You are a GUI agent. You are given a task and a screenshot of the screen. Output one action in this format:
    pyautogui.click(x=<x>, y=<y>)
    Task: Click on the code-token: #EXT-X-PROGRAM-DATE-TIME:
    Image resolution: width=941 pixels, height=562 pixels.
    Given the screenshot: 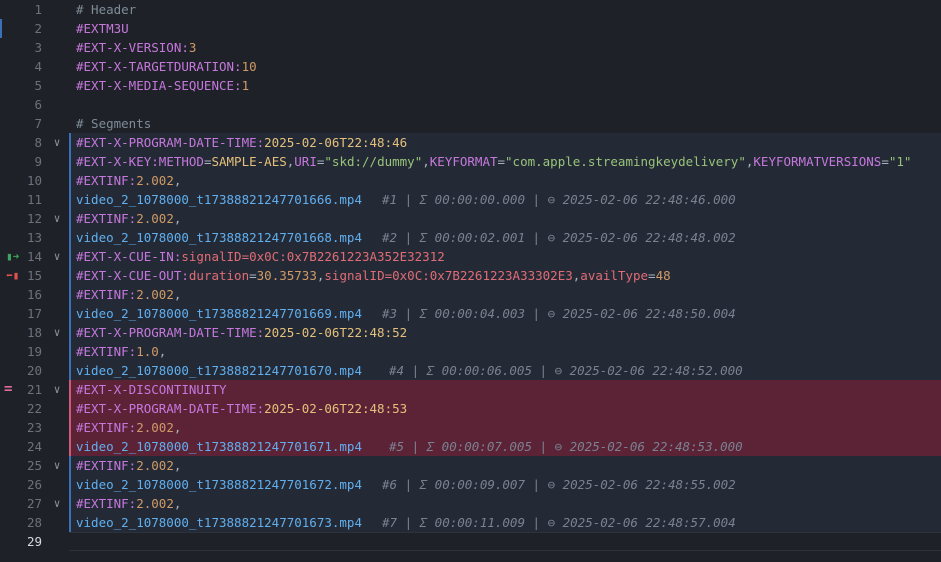 What is the action you would take?
    pyautogui.click(x=170, y=332)
    